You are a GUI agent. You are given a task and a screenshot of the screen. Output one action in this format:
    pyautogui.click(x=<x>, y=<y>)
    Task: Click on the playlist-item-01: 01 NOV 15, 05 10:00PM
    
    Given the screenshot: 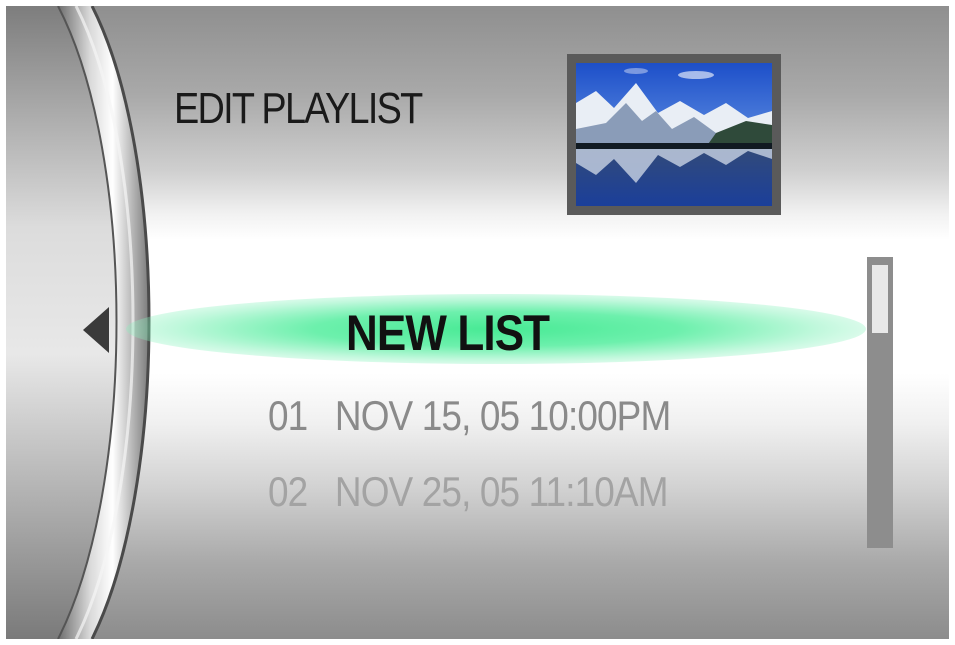 What is the action you would take?
    pyautogui.click(x=469, y=416)
    